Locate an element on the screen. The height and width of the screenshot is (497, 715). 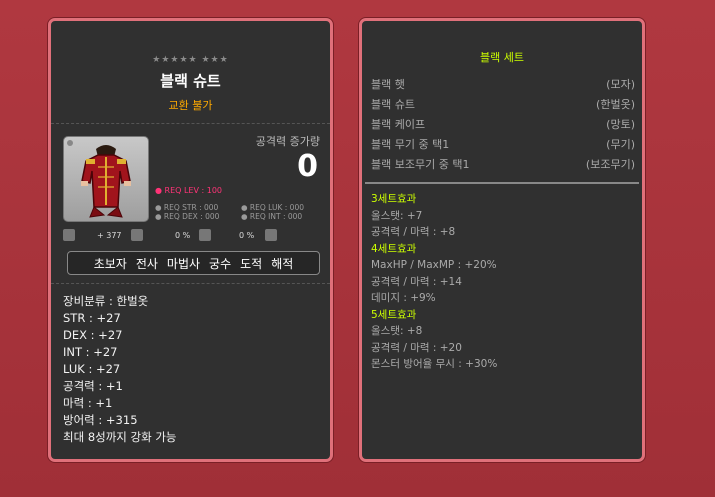
set-item-name: 블랙 보조무기 중 택1 is located at coordinates (420, 164).